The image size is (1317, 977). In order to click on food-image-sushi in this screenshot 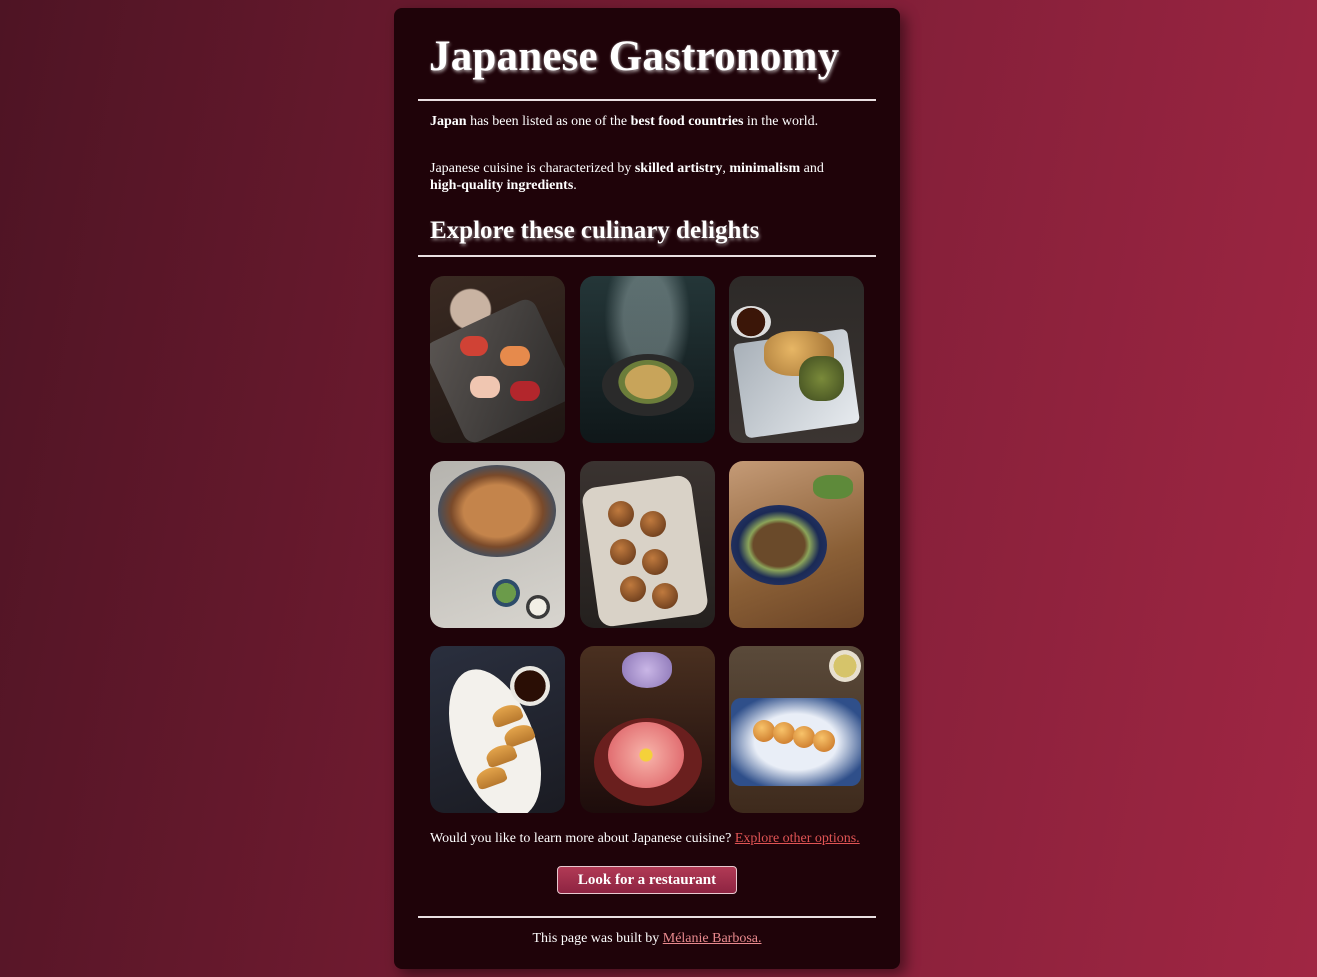, I will do `click(497, 359)`.